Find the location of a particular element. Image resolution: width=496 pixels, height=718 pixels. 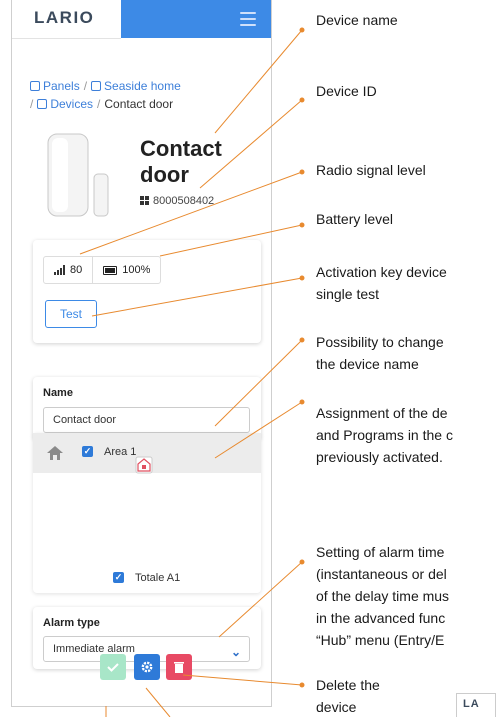

status-row: 80 100% is located at coordinates (102, 270).